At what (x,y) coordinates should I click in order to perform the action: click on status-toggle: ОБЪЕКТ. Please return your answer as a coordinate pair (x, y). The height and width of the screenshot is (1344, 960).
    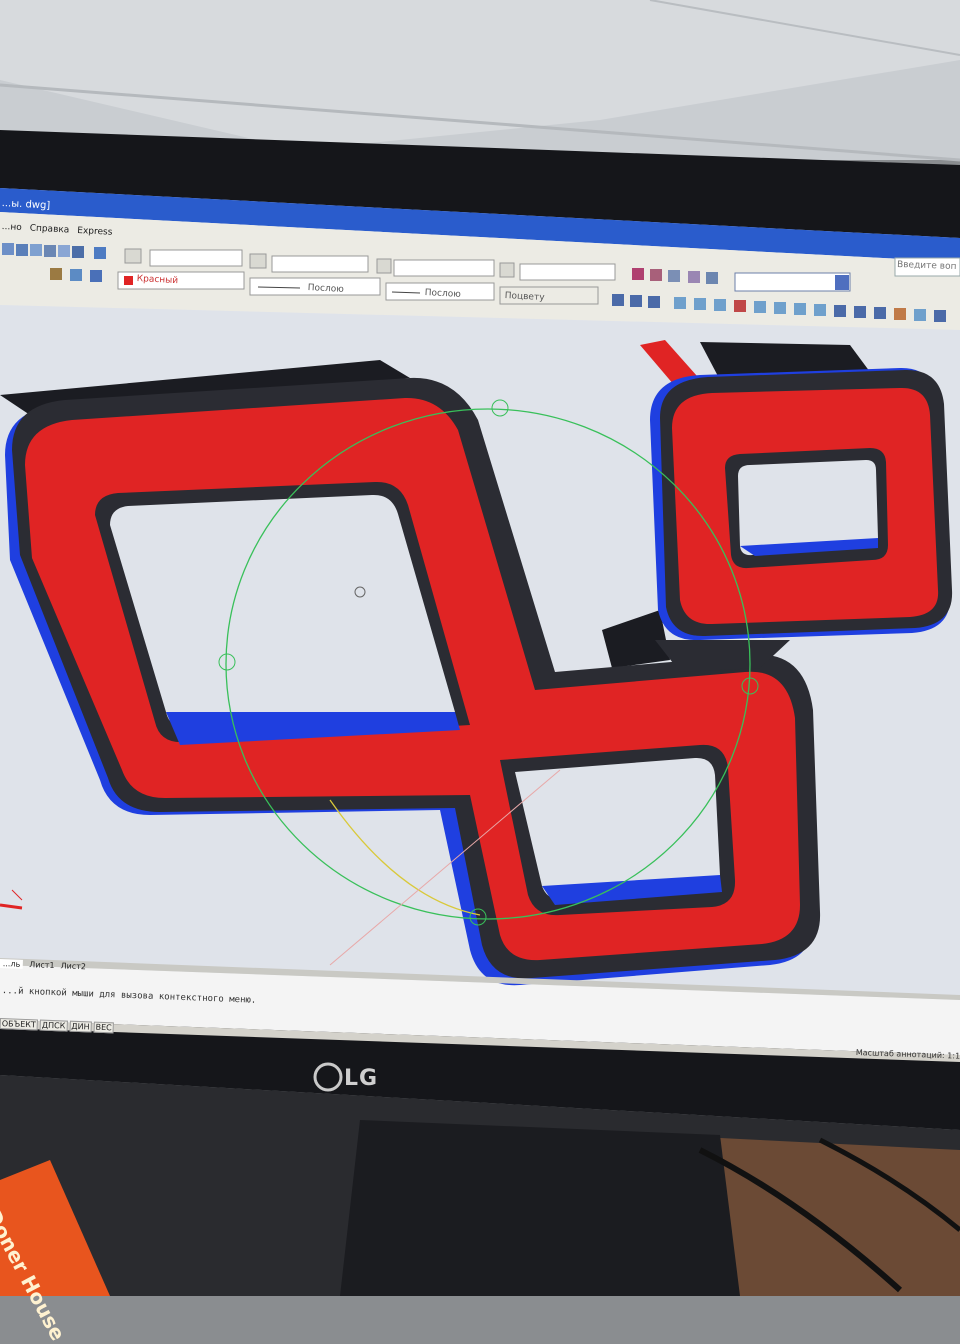
    Looking at the image, I should click on (19, 1024).